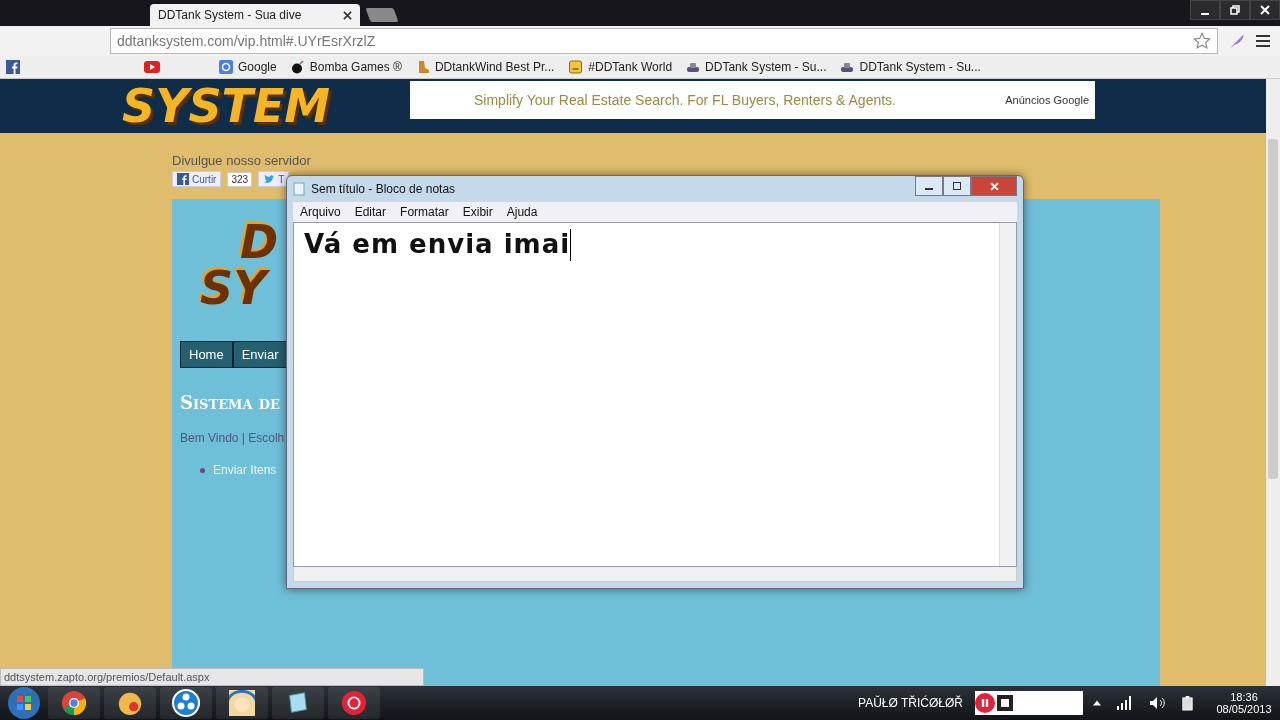 This screenshot has width=1280, height=720. I want to click on signal-icon, so click(1125, 703).